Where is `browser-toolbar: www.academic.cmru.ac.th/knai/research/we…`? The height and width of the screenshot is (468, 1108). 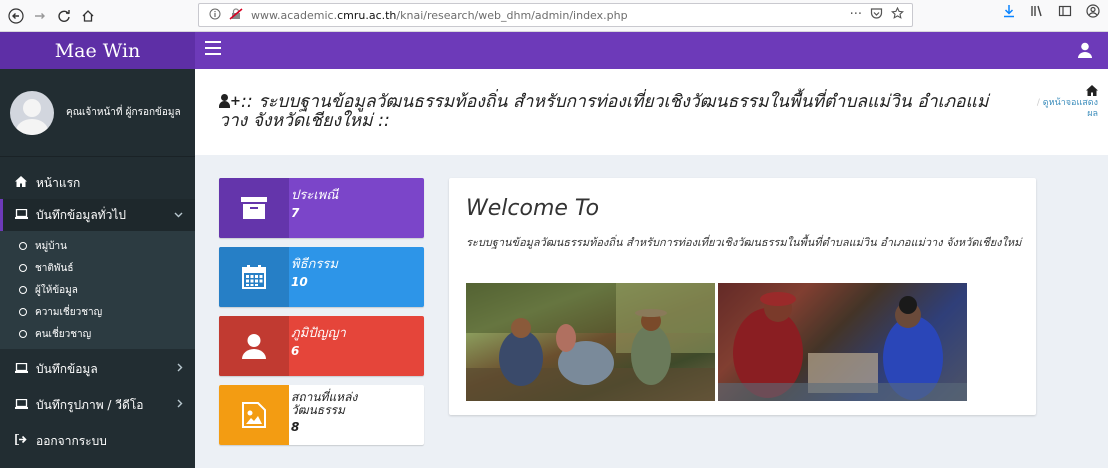
browser-toolbar: www.academic.cmru.ac.th/knai/research/we… is located at coordinates (554, 16).